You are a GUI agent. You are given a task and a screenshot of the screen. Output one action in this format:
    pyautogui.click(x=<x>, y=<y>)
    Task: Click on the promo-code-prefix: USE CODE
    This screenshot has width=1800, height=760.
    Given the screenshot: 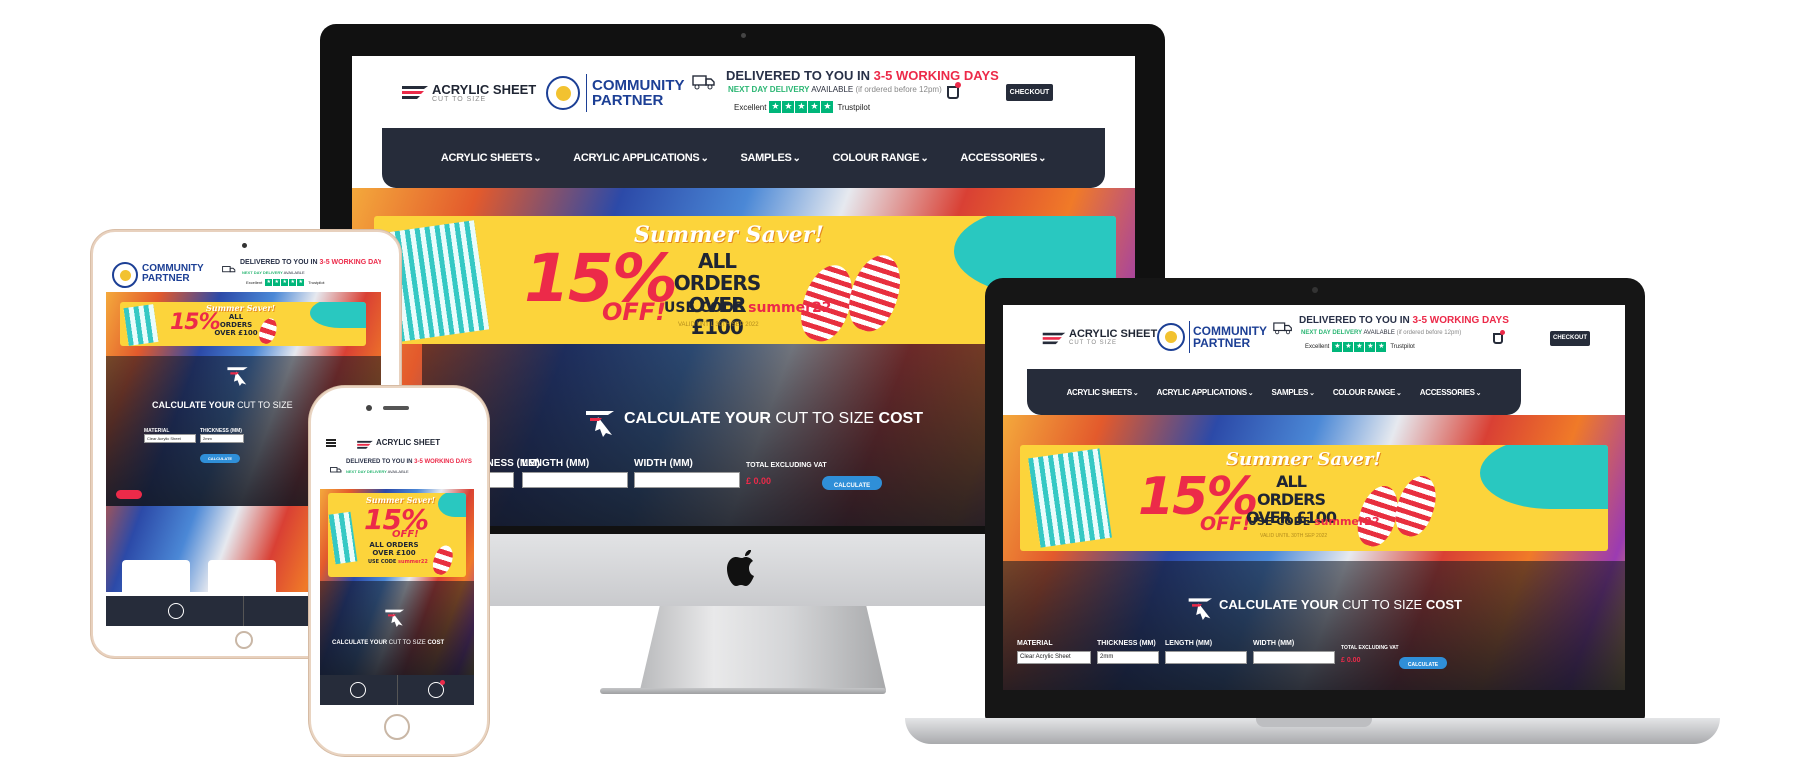 What is the action you would take?
    pyautogui.click(x=1281, y=521)
    